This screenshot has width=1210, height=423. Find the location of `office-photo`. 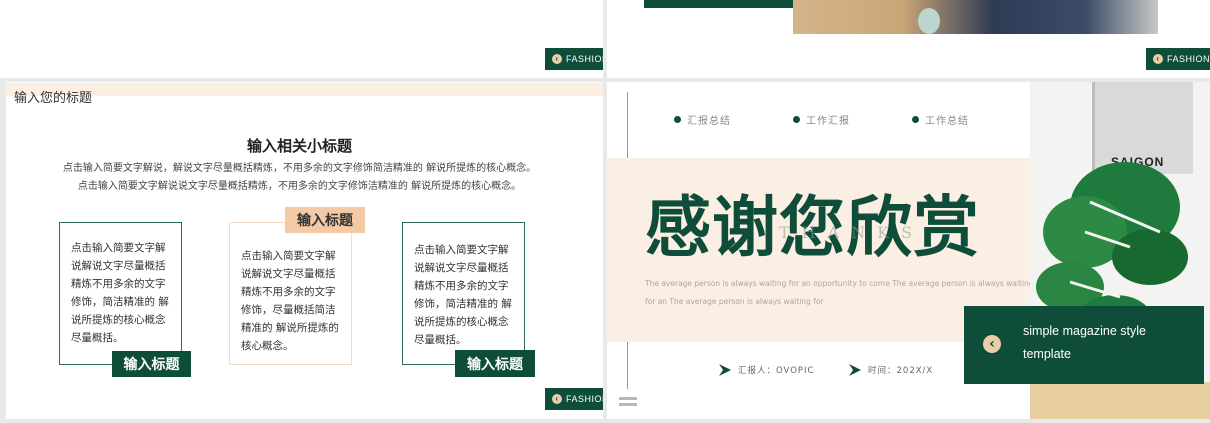

office-photo is located at coordinates (975, 17).